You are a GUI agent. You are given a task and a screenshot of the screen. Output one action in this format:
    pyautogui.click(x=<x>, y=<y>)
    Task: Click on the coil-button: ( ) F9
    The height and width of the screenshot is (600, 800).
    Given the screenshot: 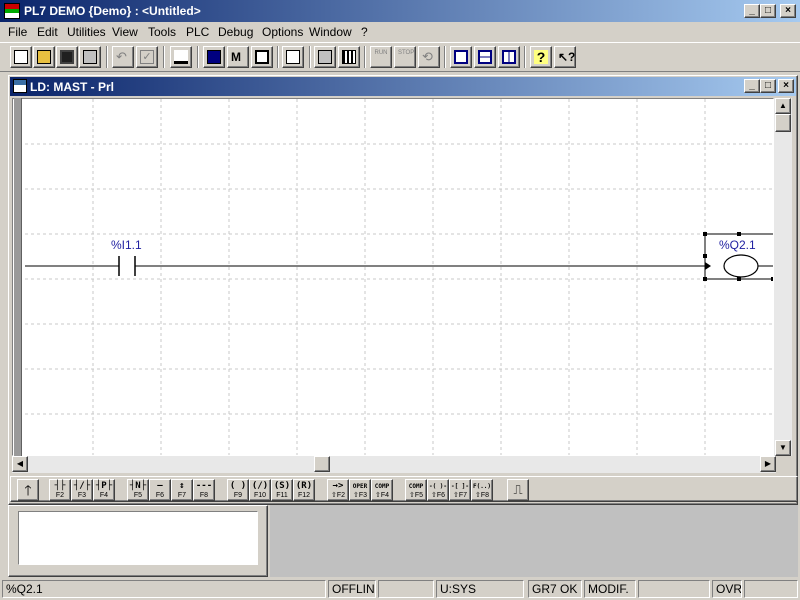 What is the action you would take?
    pyautogui.click(x=238, y=490)
    